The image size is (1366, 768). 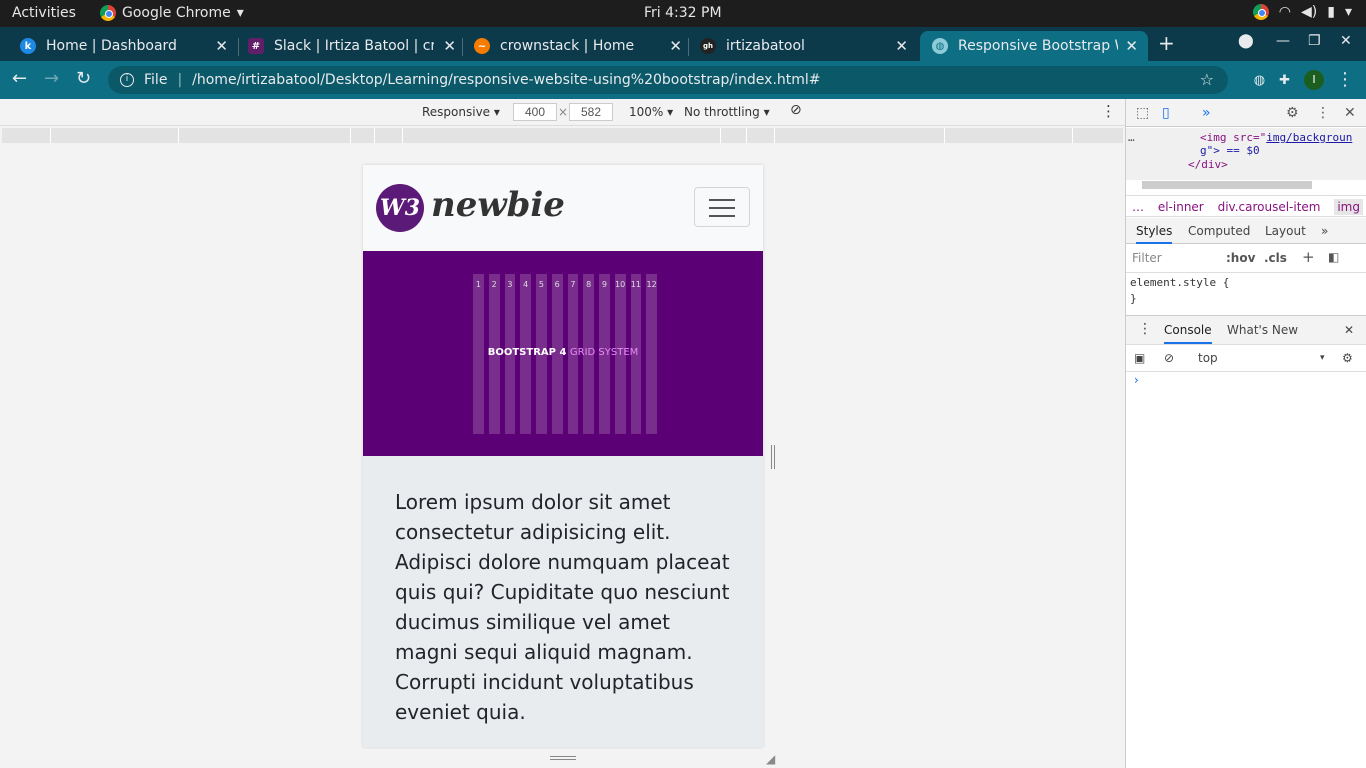 What do you see at coordinates (1179, 283) in the screenshot?
I see `rule-selector: element.style {` at bounding box center [1179, 283].